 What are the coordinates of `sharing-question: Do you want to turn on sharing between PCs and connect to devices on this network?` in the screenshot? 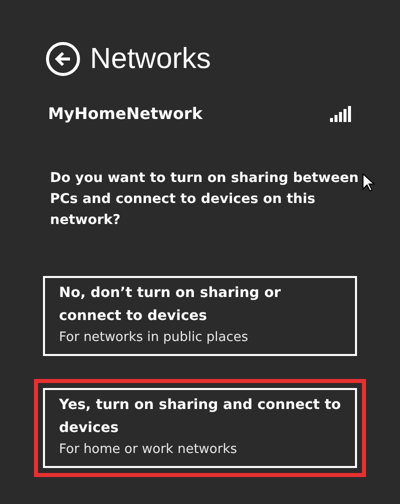 It's located at (205, 199).